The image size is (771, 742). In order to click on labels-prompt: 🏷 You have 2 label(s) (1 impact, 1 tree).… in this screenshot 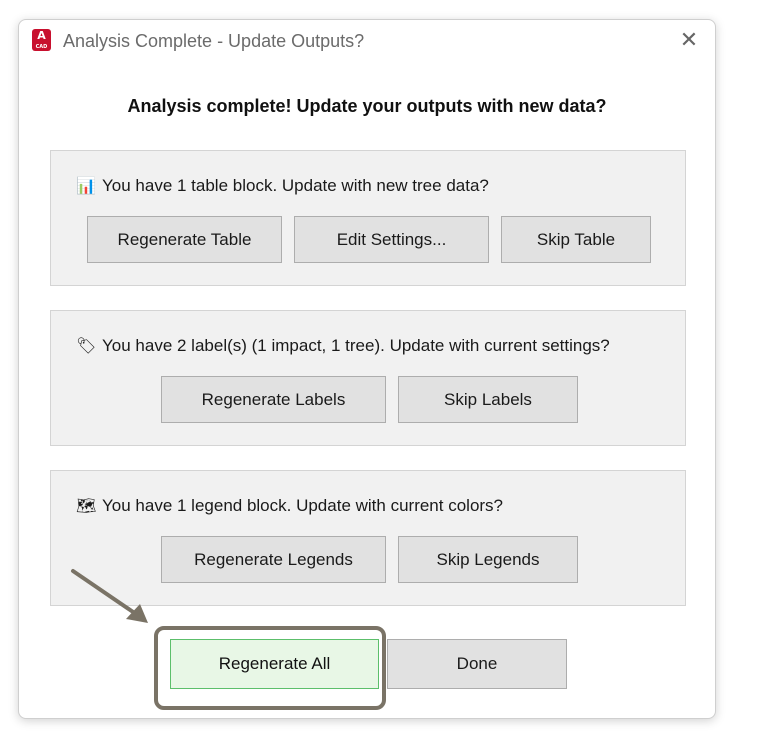, I will do `click(343, 346)`.